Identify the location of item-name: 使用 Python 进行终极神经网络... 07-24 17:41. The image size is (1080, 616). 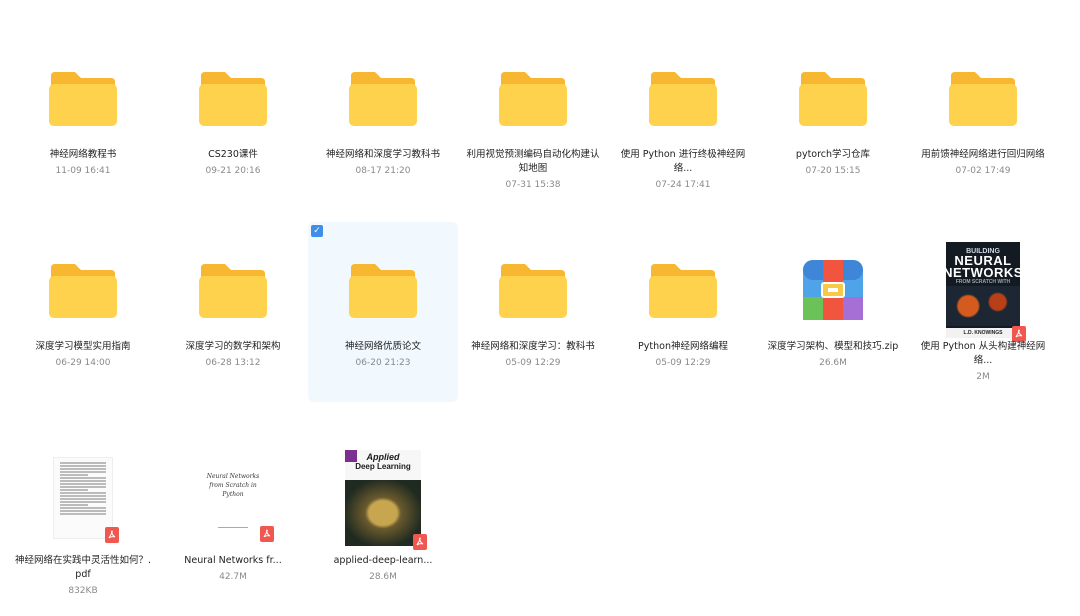
(683, 170).